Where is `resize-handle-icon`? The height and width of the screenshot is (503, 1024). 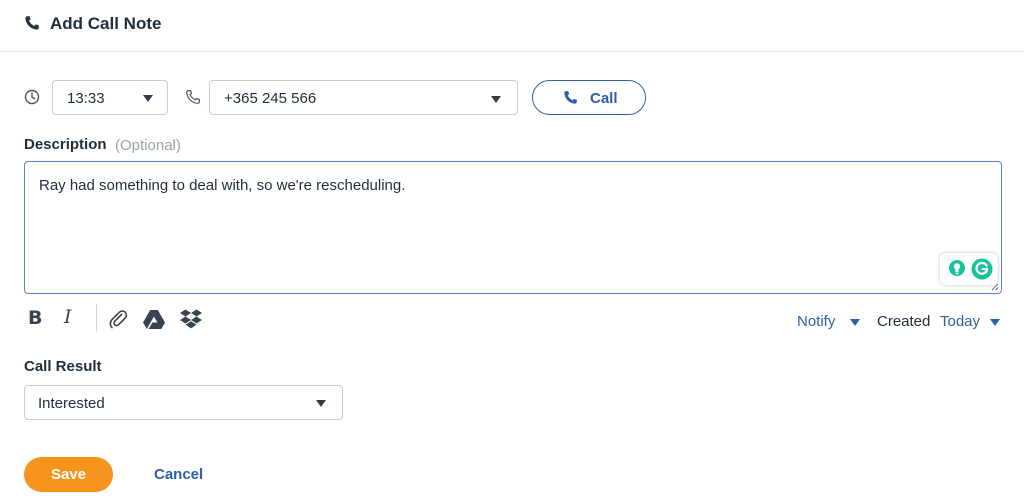 resize-handle-icon is located at coordinates (994, 286).